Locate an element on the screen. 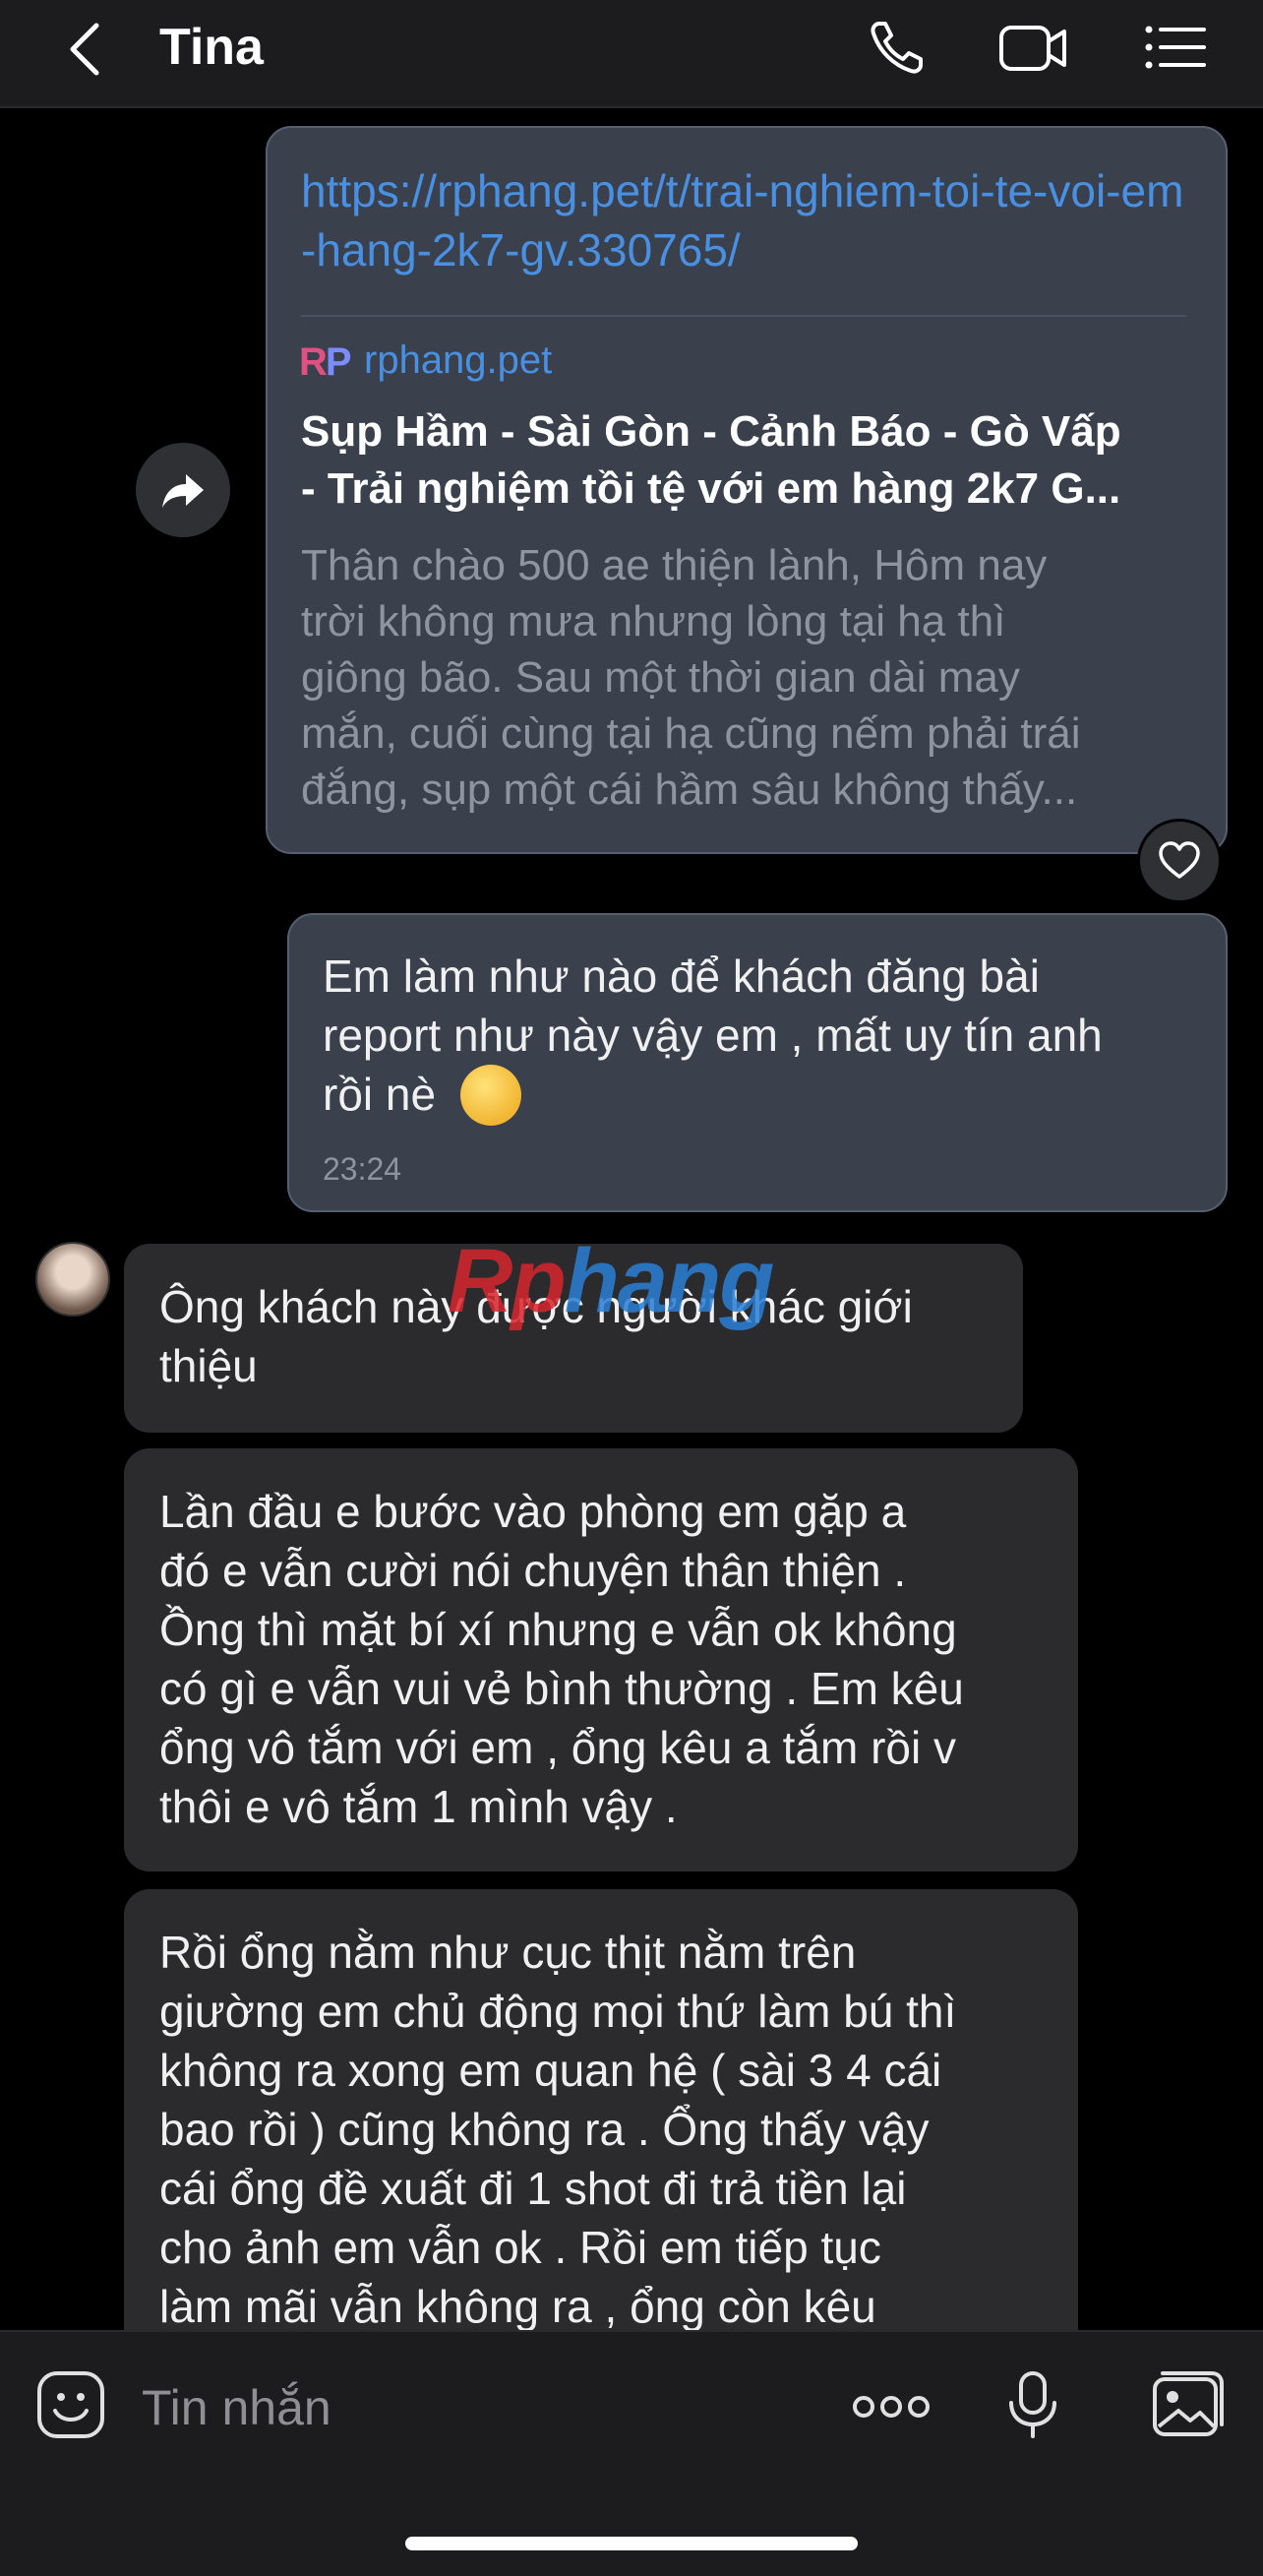 This screenshot has width=1263, height=2576. share-button is located at coordinates (183, 490).